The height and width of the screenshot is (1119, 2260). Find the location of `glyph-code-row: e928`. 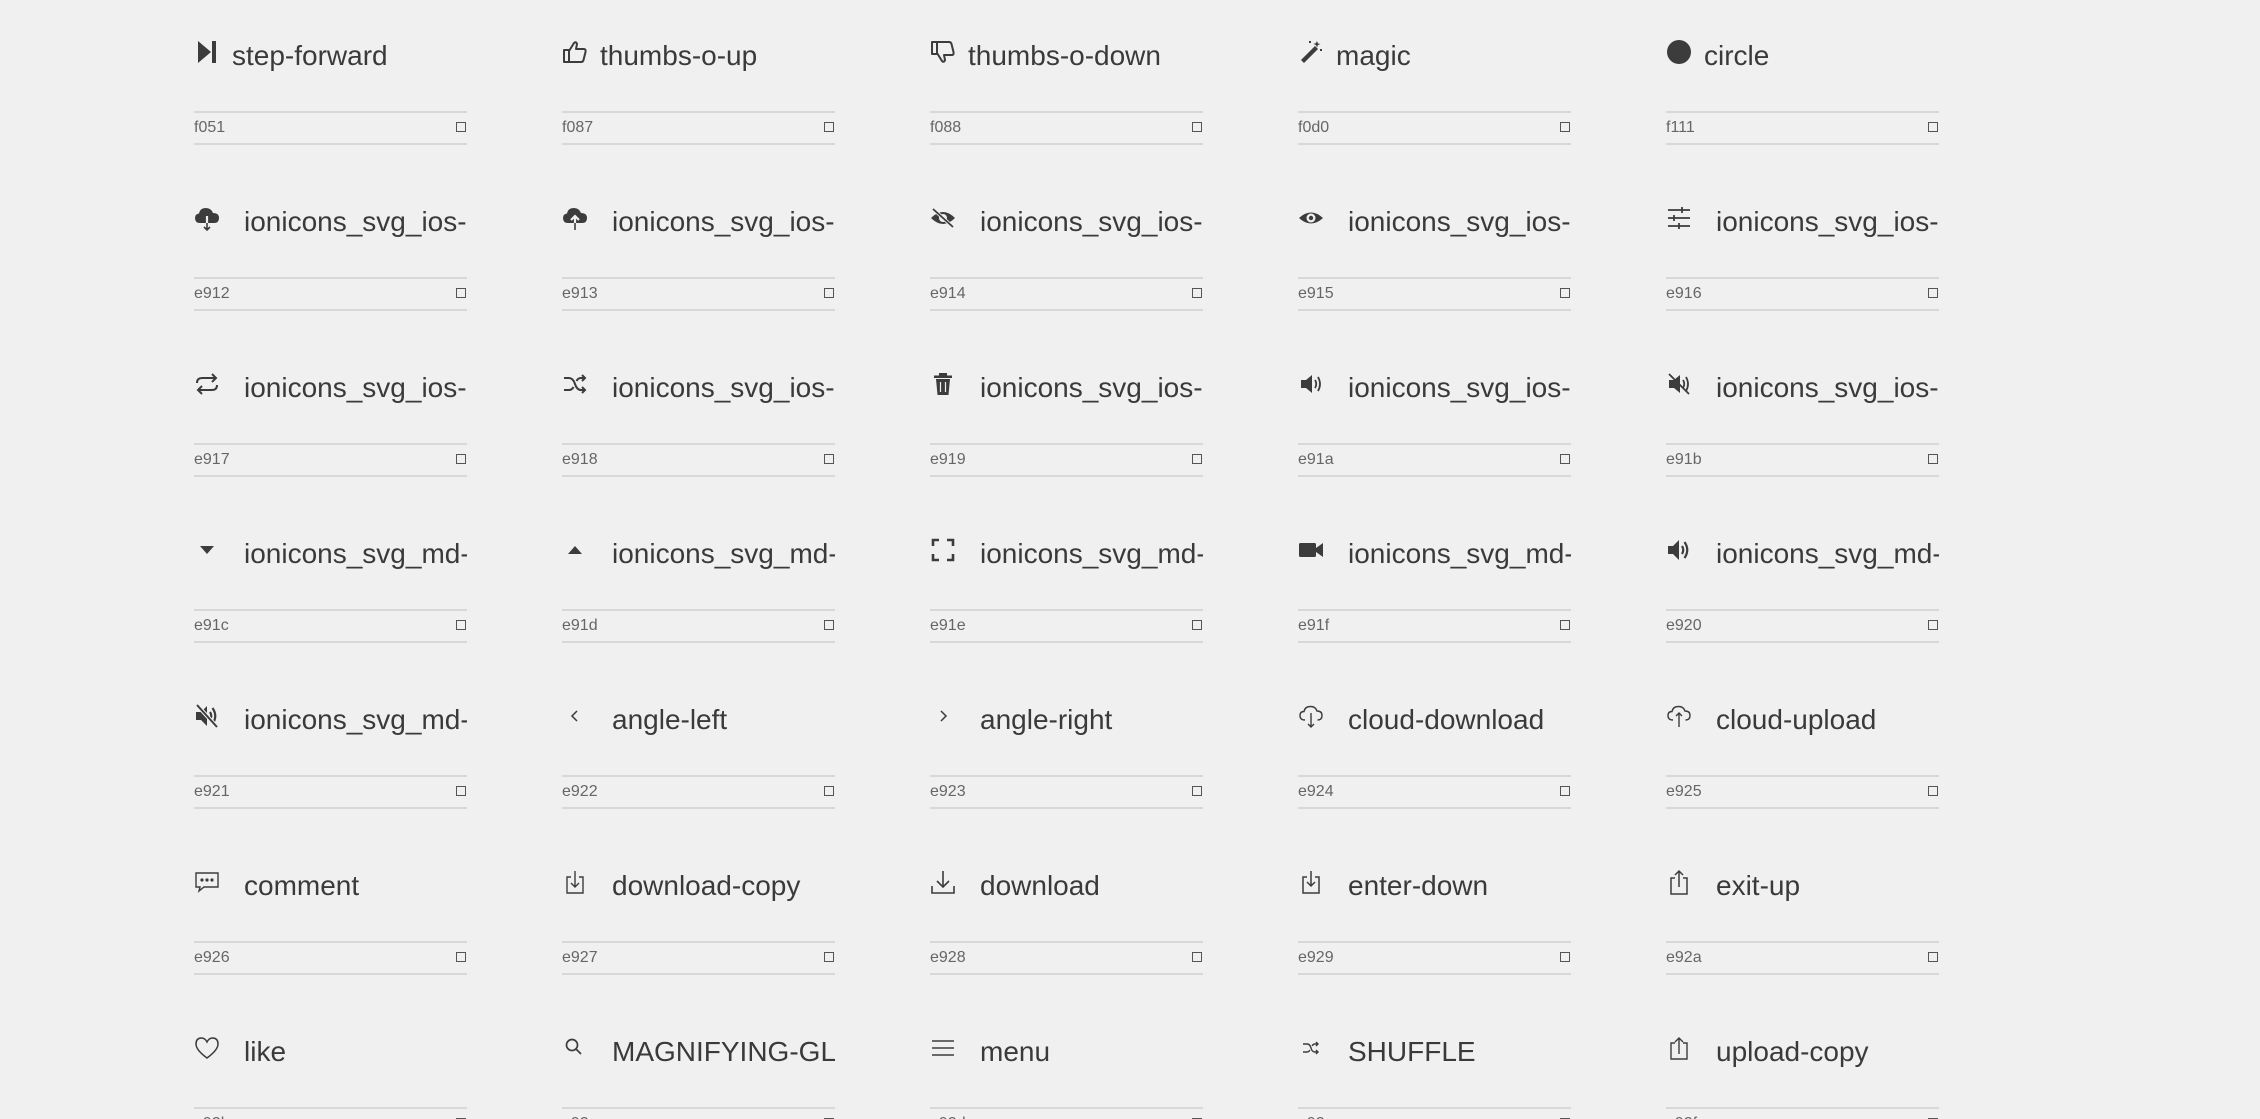

glyph-code-row: e928 is located at coordinates (1066, 959).